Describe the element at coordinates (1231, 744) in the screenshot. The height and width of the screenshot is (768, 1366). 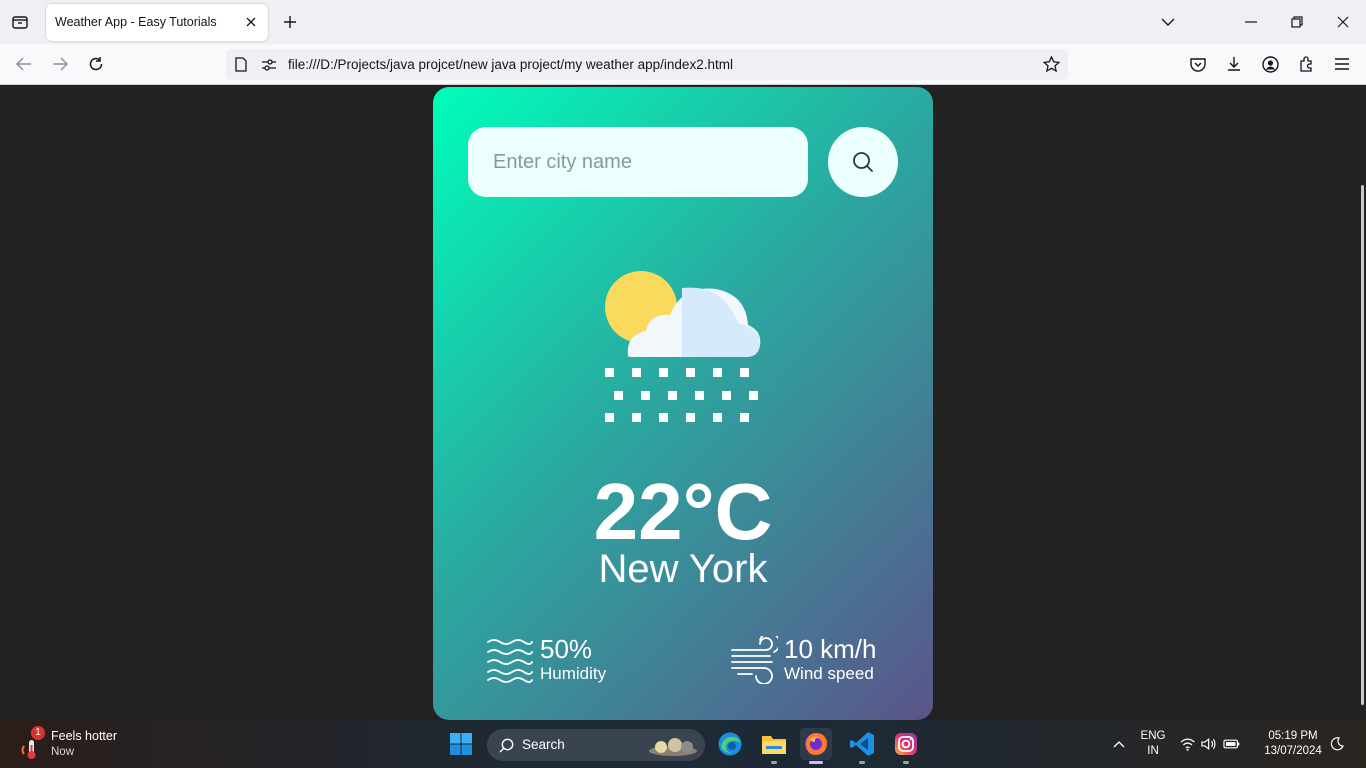
I see `battery-icon` at that location.